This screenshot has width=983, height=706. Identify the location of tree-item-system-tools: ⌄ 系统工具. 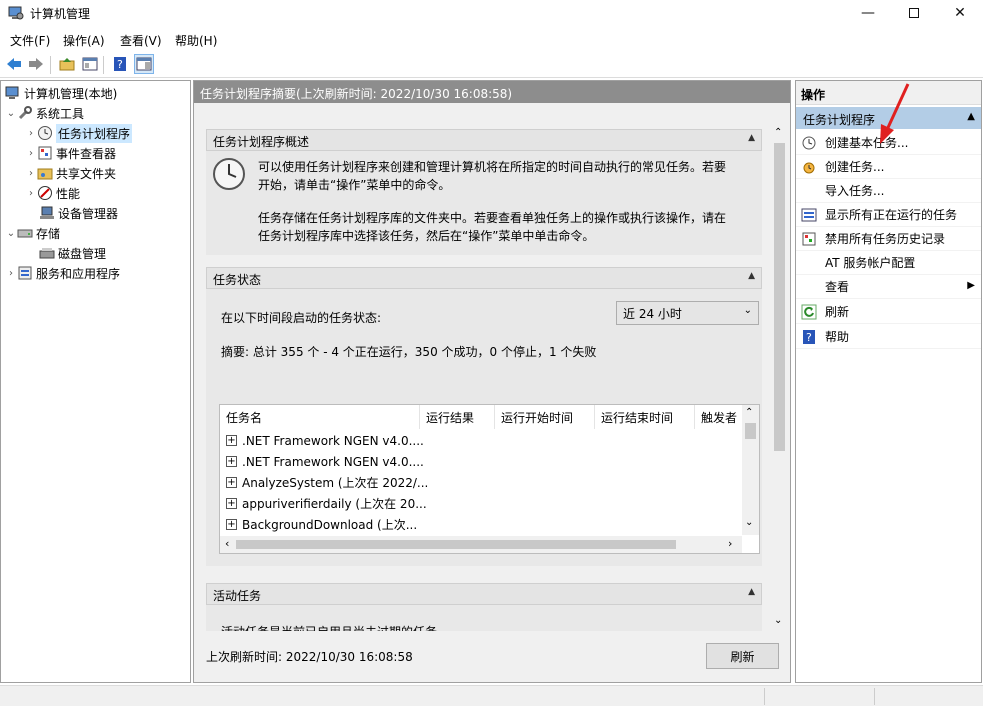
(44, 113).